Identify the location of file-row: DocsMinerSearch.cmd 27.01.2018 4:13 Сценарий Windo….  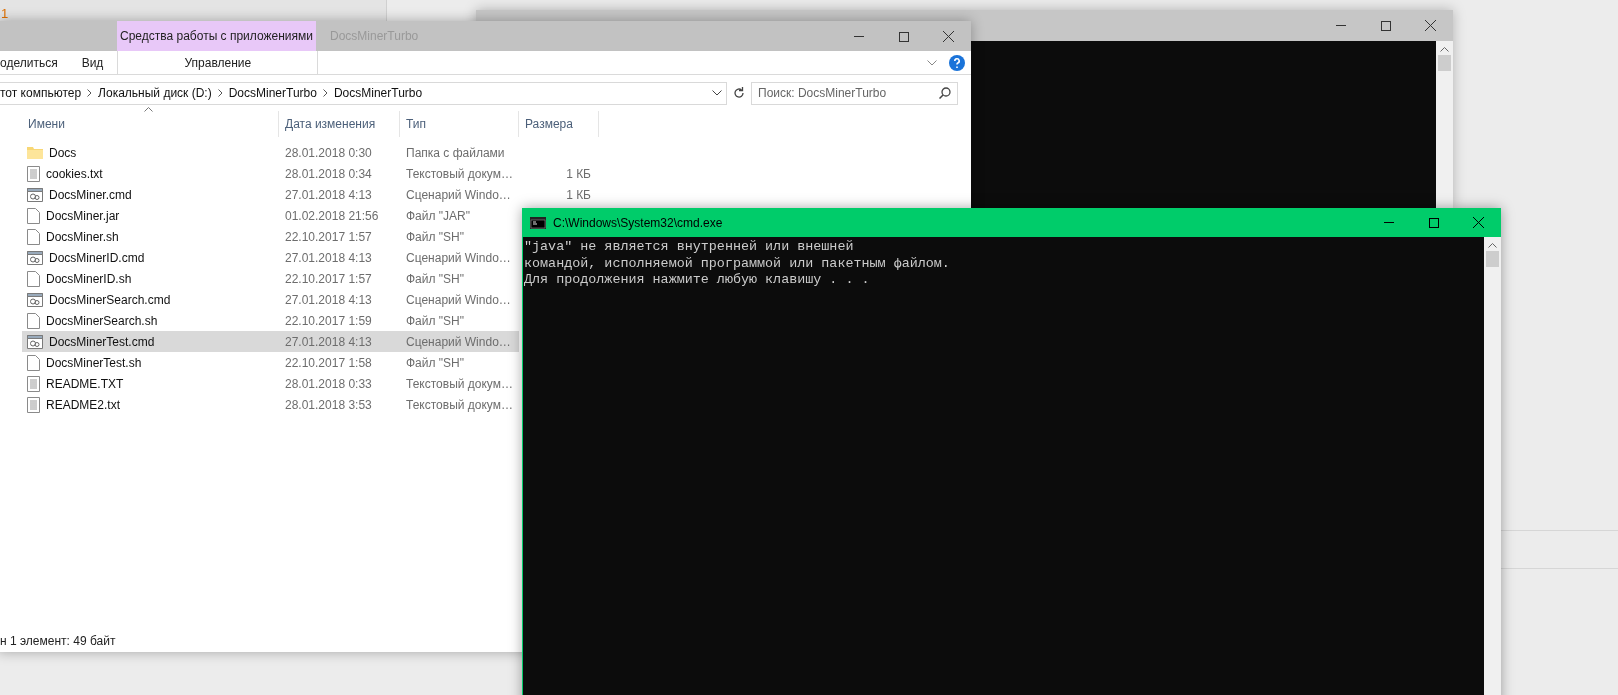
(270, 299).